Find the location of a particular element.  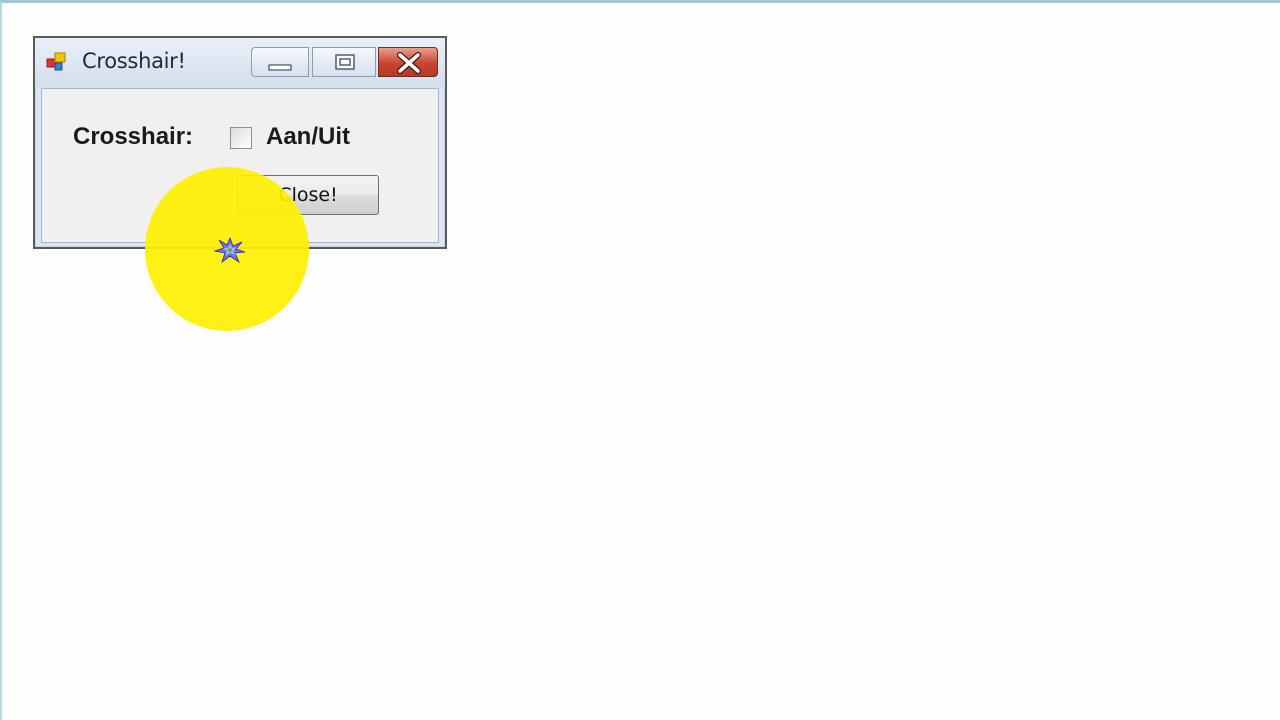

app-icon is located at coordinates (56, 61).